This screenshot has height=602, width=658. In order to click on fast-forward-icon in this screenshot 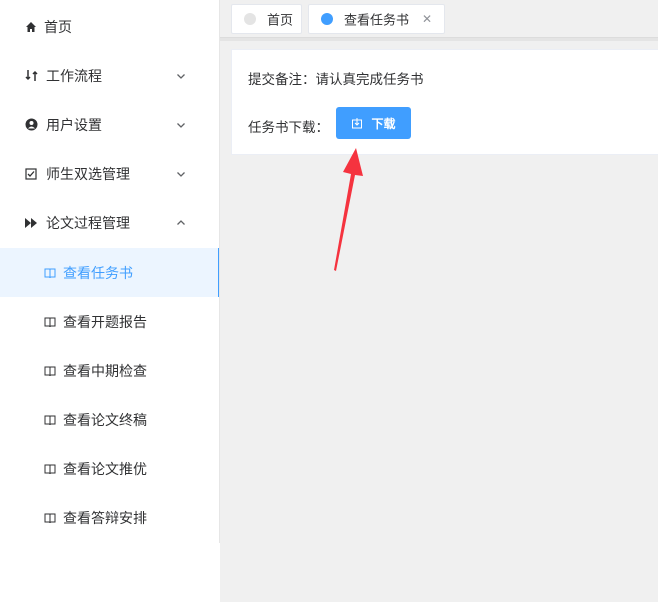, I will do `click(31, 223)`.